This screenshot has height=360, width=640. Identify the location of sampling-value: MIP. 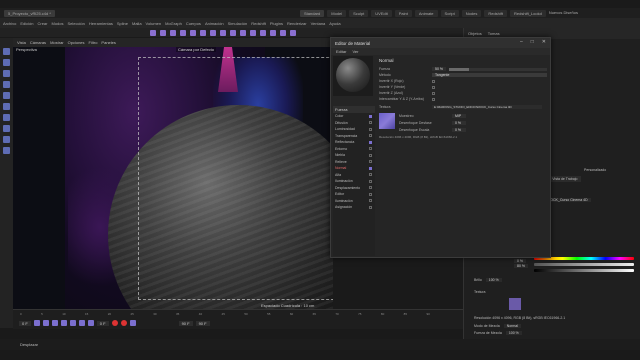
(459, 116).